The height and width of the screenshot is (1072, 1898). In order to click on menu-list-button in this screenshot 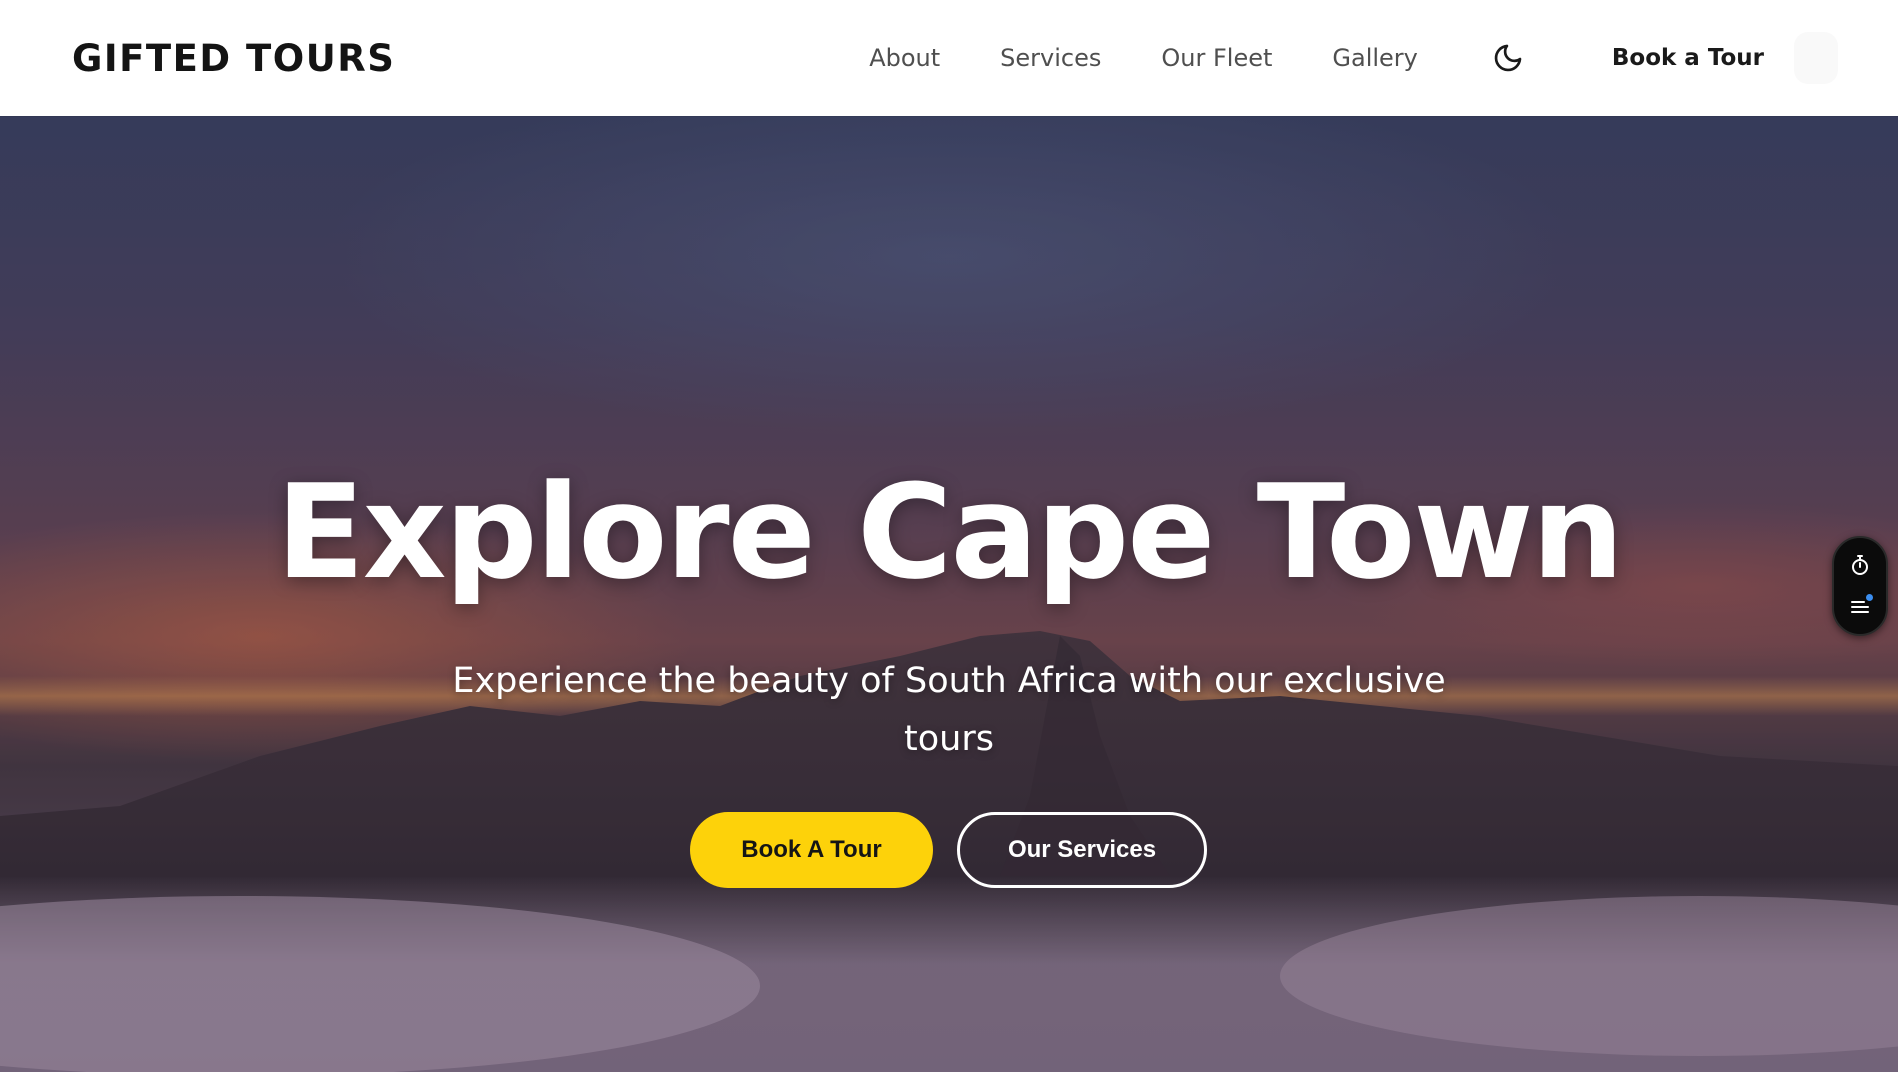, I will do `click(1860, 607)`.